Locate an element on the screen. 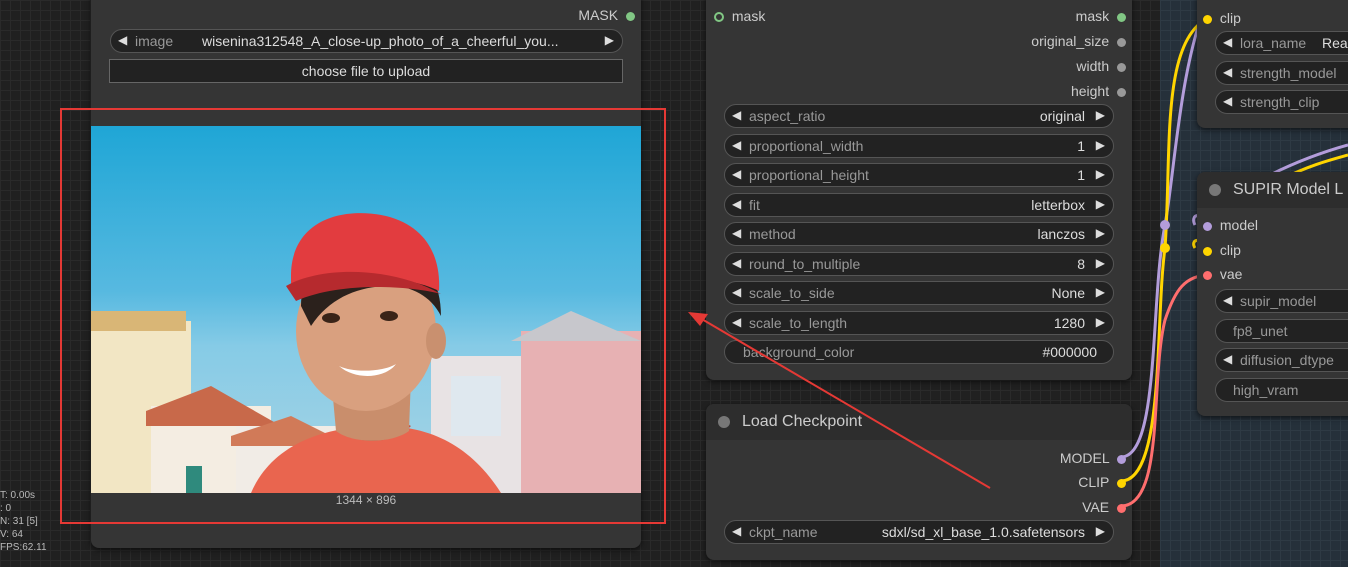 The image size is (1348, 567). vae-input-dot is located at coordinates (1207, 275).